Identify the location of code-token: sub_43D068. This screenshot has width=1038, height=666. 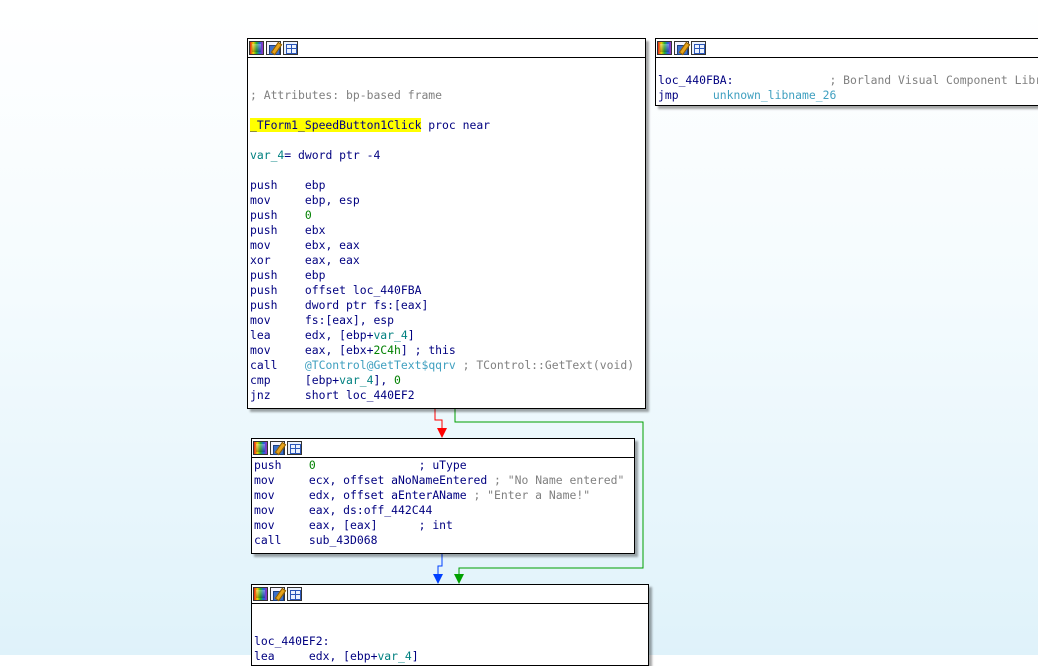
(343, 540).